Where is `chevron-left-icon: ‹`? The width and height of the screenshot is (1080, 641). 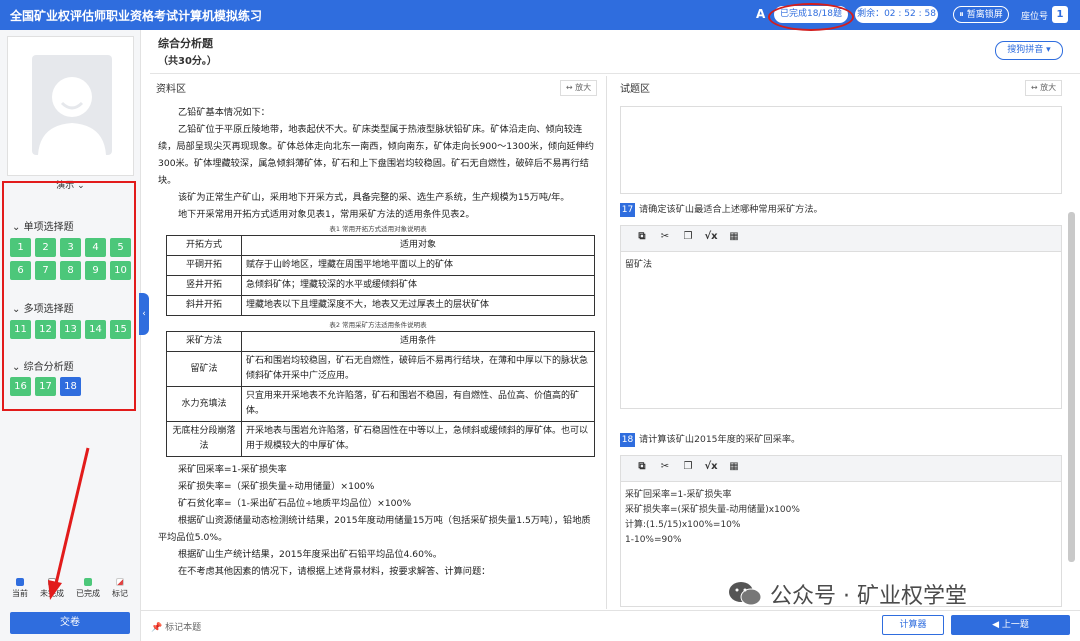 chevron-left-icon: ‹ is located at coordinates (144, 314).